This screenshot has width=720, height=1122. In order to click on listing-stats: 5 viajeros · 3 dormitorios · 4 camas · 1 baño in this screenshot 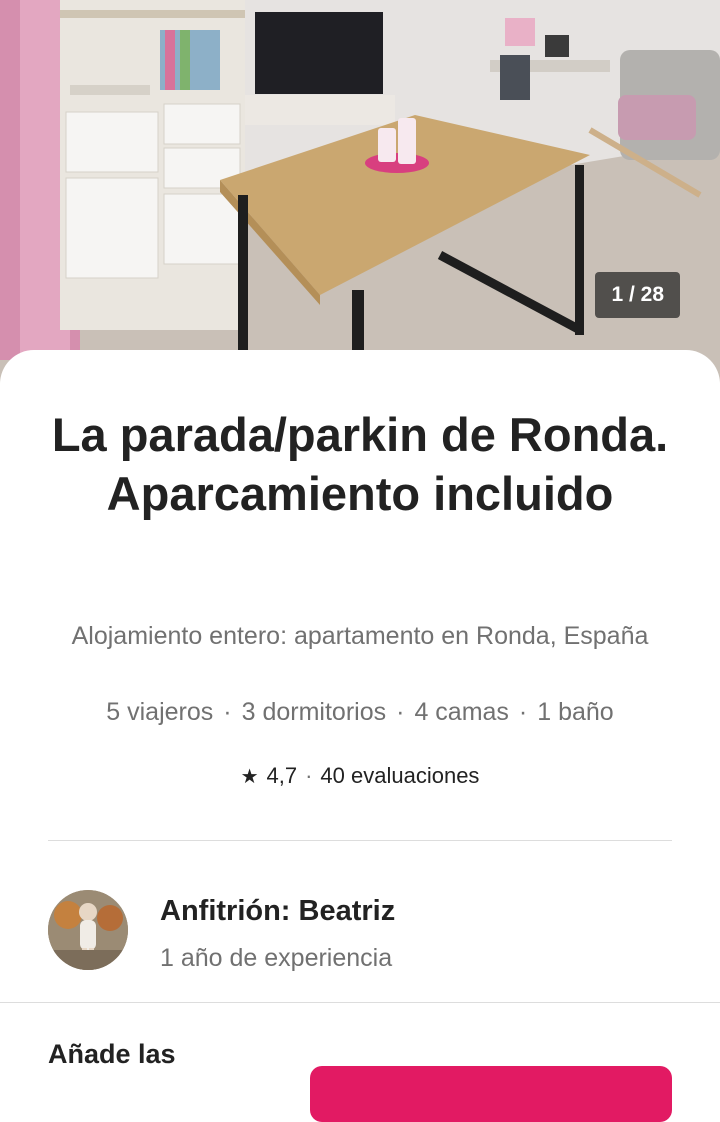, I will do `click(360, 712)`.